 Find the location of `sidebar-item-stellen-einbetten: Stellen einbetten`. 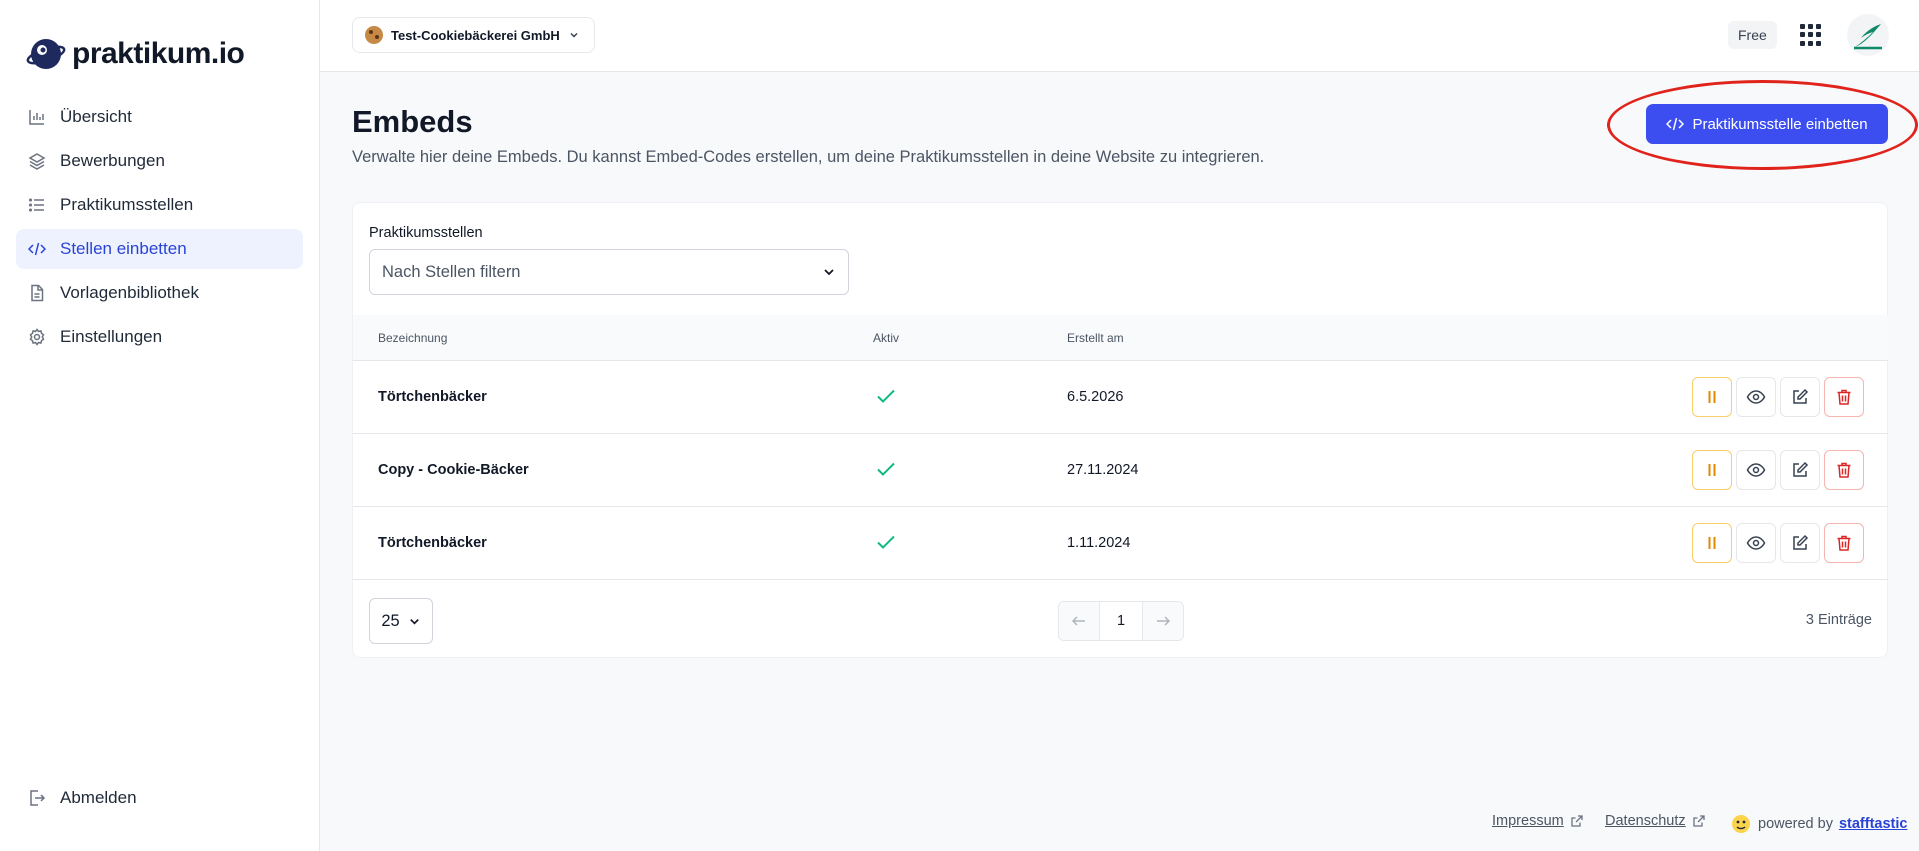

sidebar-item-stellen-einbetten: Stellen einbetten is located at coordinates (159, 249).